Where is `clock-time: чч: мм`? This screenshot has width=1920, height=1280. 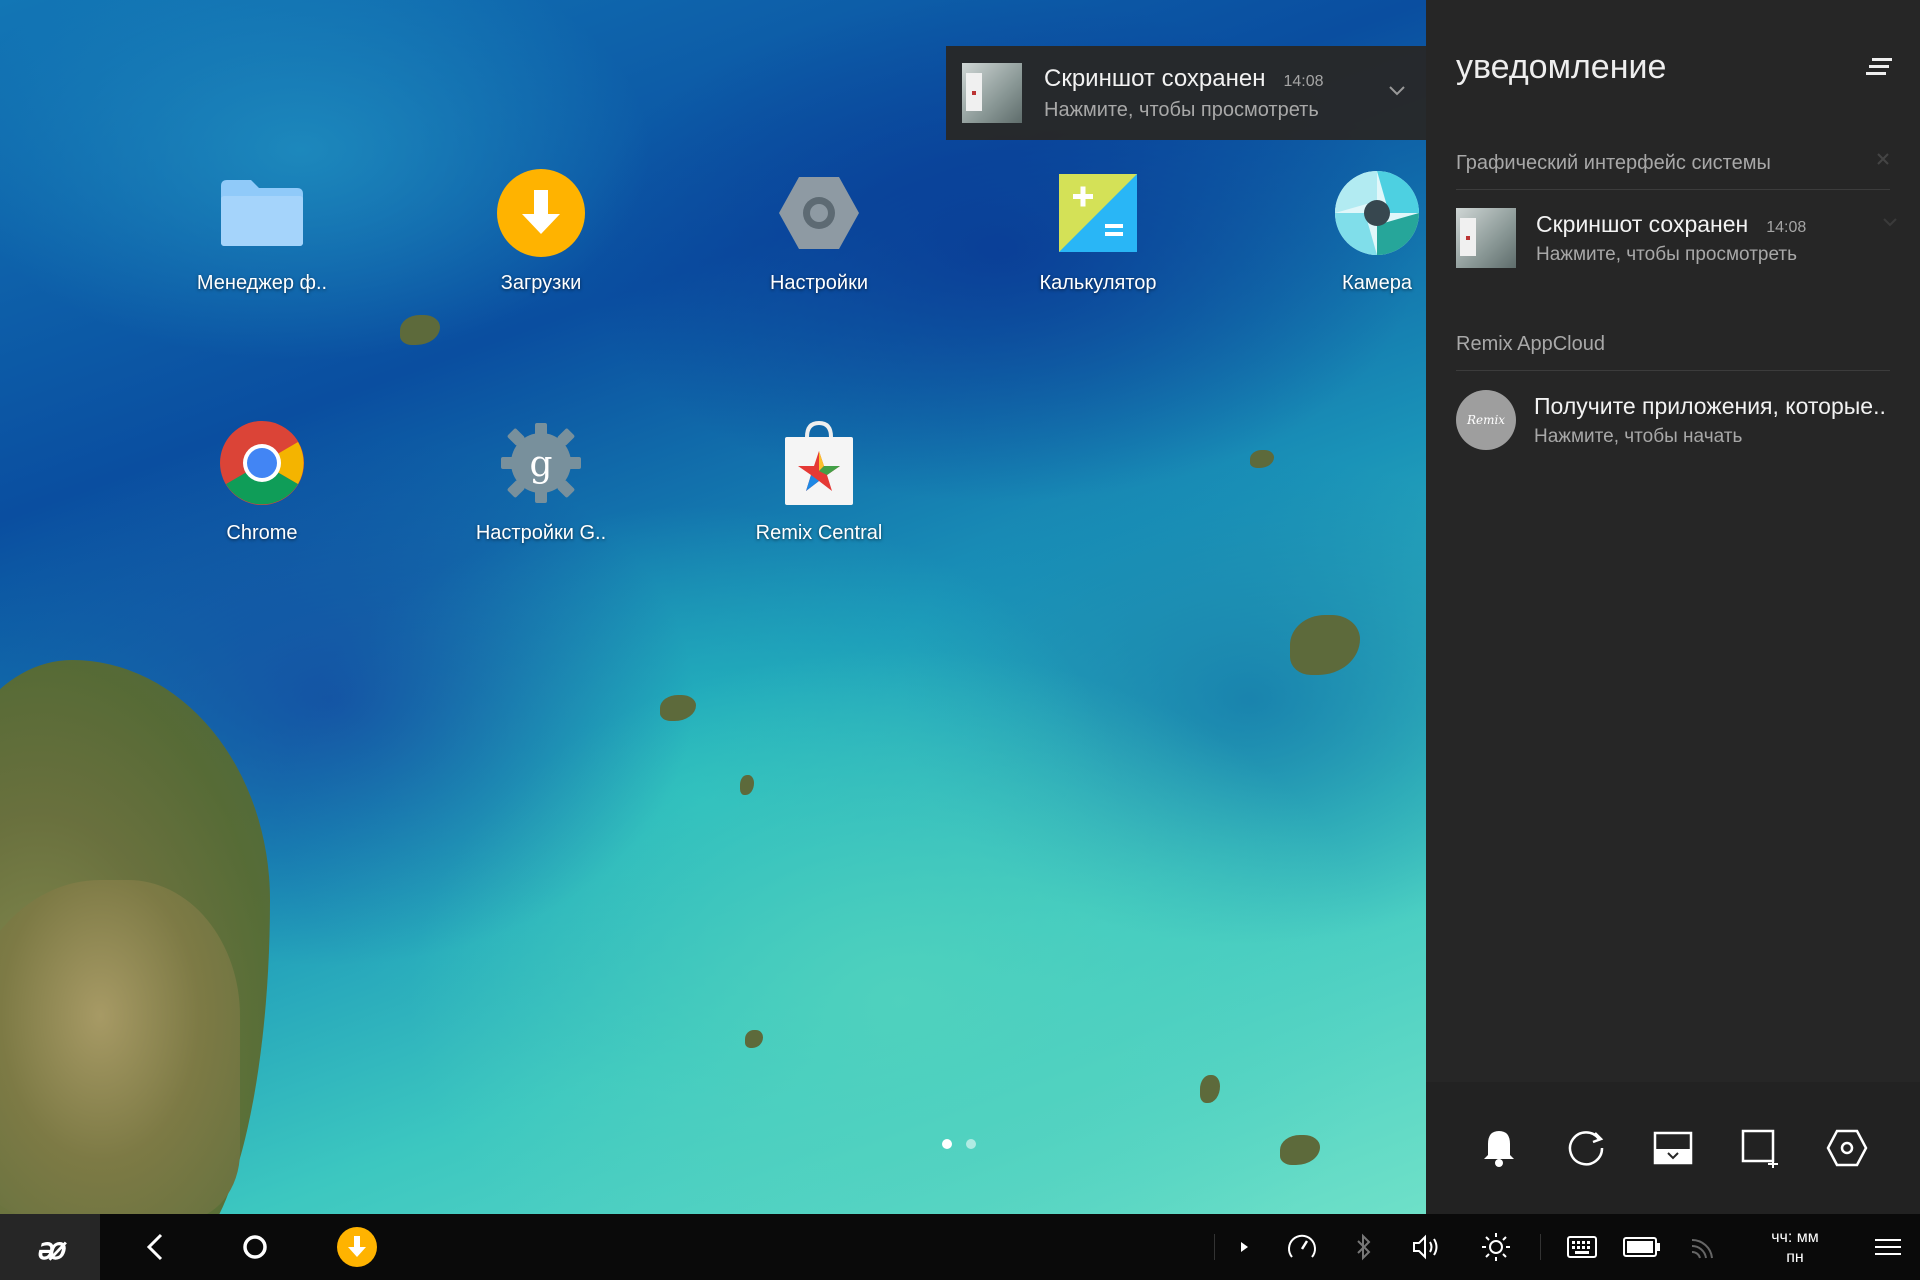 clock-time: чч: мм is located at coordinates (1795, 1237).